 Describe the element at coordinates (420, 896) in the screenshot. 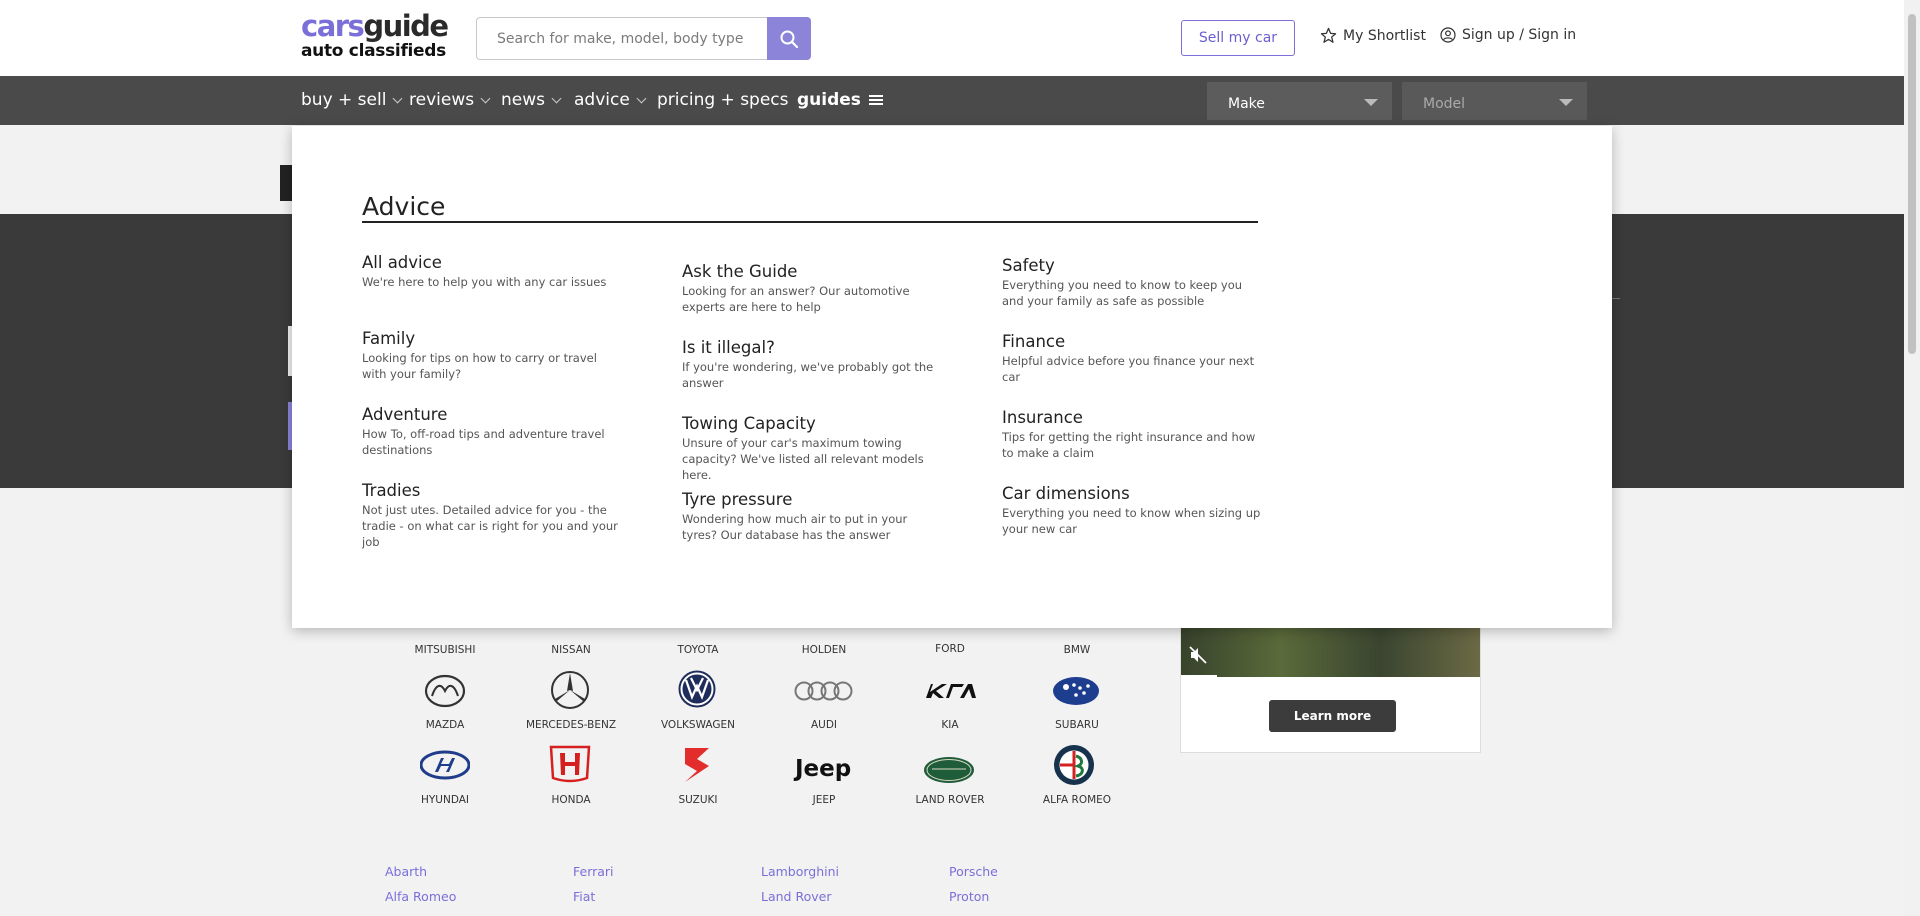

I see `make-link-alfa-romeo: Alfa Romeo` at that location.